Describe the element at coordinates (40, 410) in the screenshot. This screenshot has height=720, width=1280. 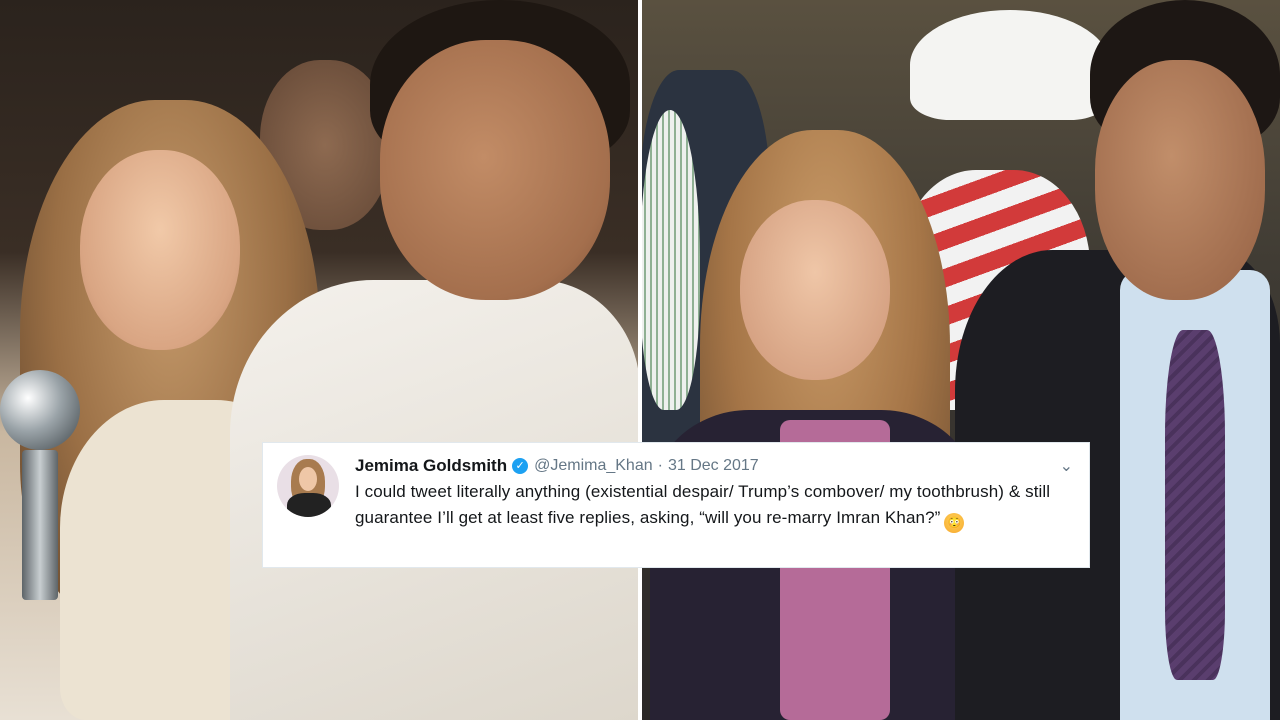
I see `trophy-ball` at that location.